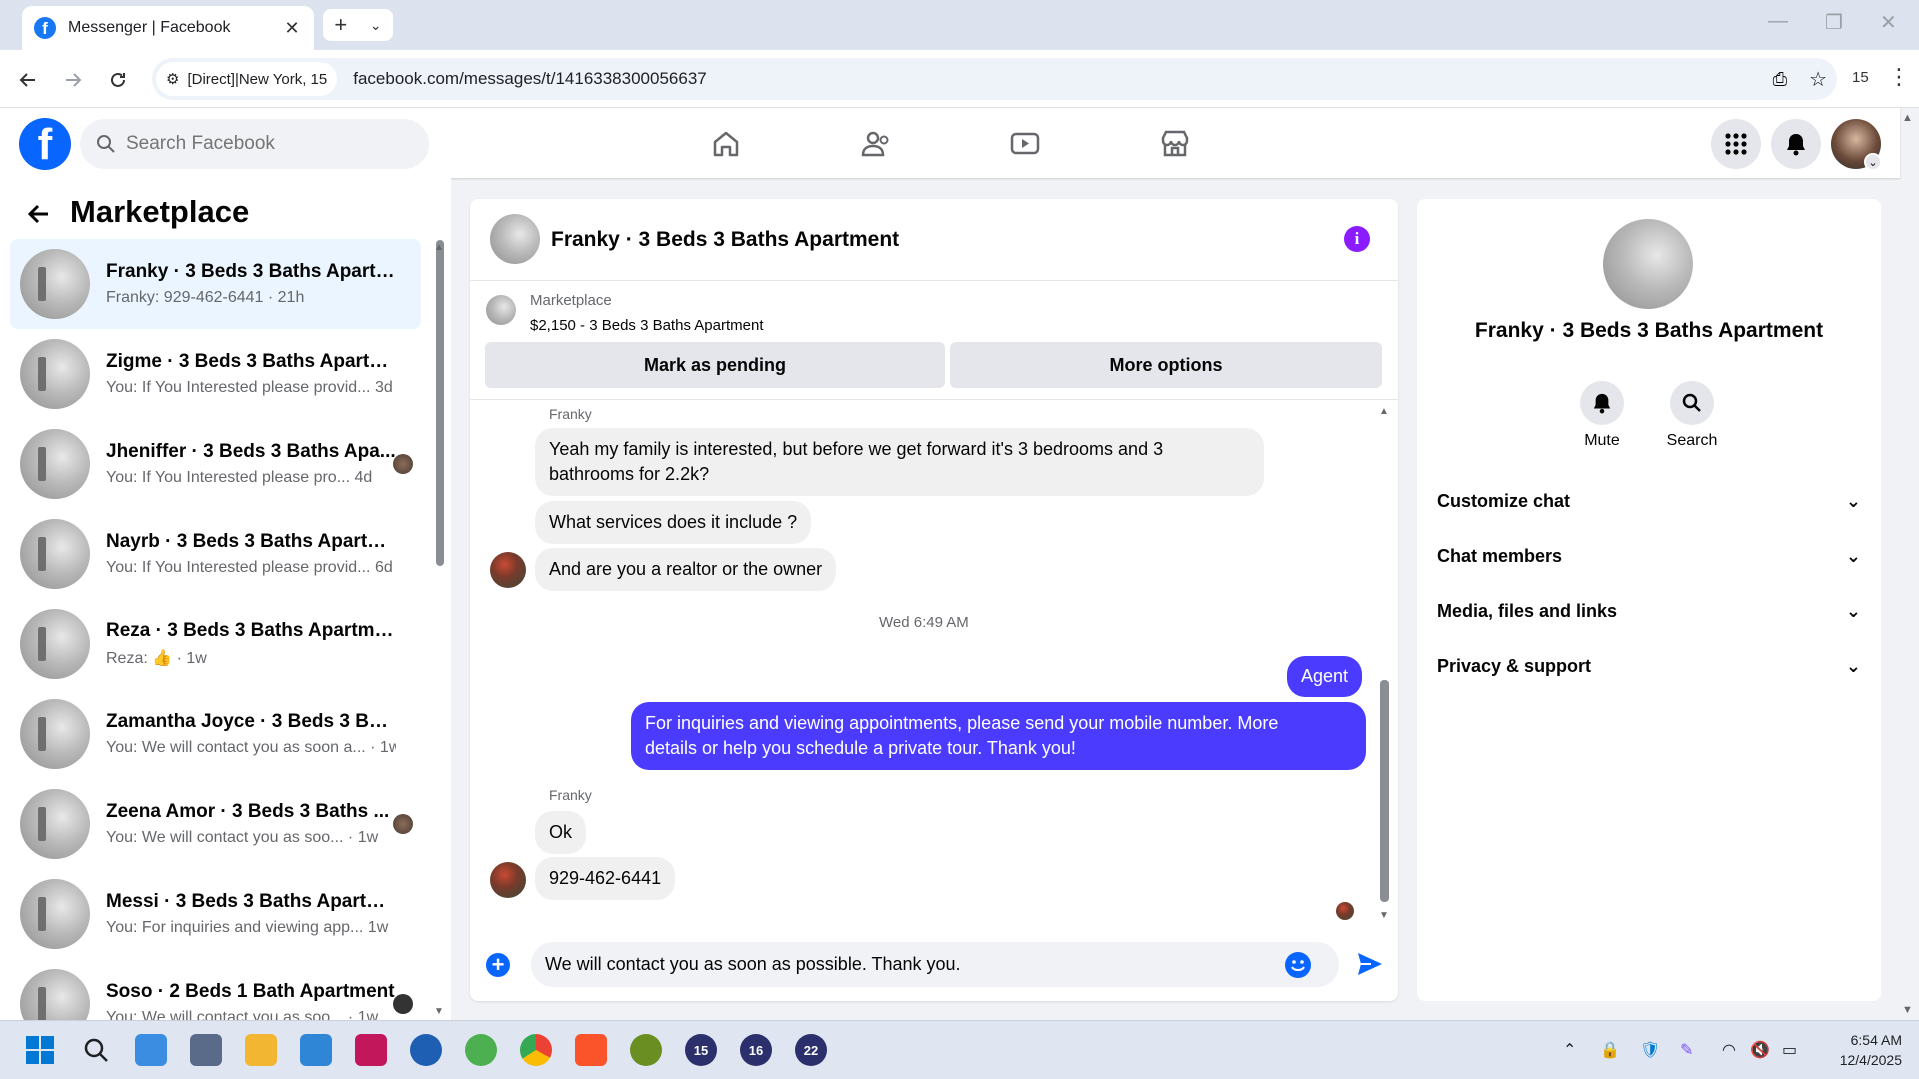 Image resolution: width=1919 pixels, height=1079 pixels. What do you see at coordinates (168, 28) in the screenshot?
I see `browser-tab: f Messenger | Facebook ✕` at bounding box center [168, 28].